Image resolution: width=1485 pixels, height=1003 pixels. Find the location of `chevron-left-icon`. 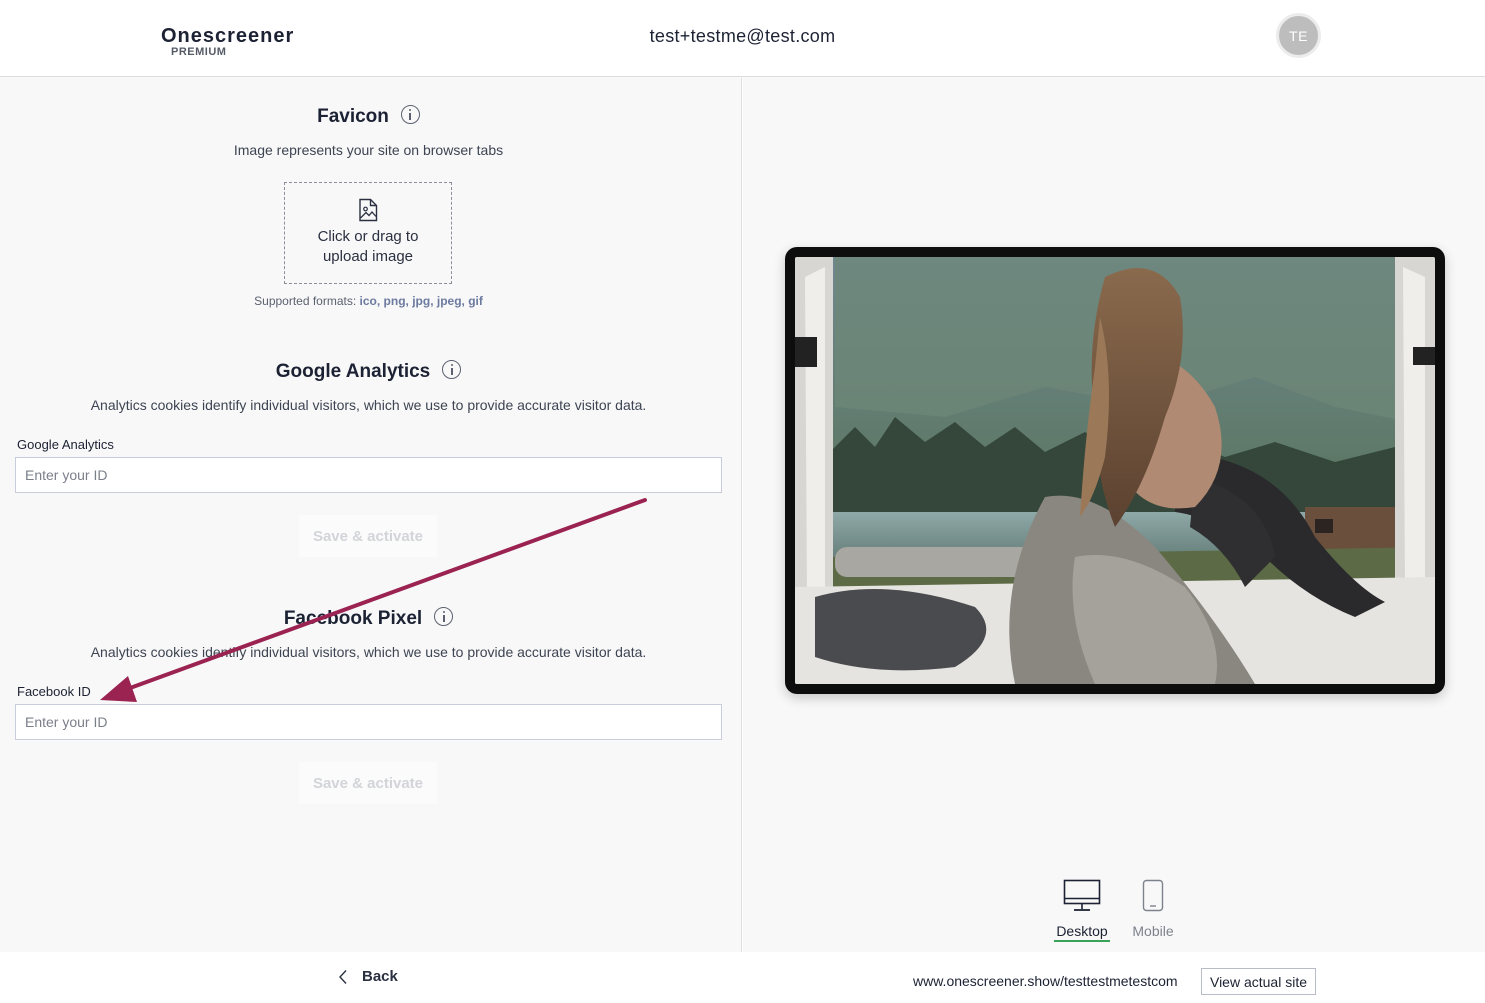

chevron-left-icon is located at coordinates (343, 976).